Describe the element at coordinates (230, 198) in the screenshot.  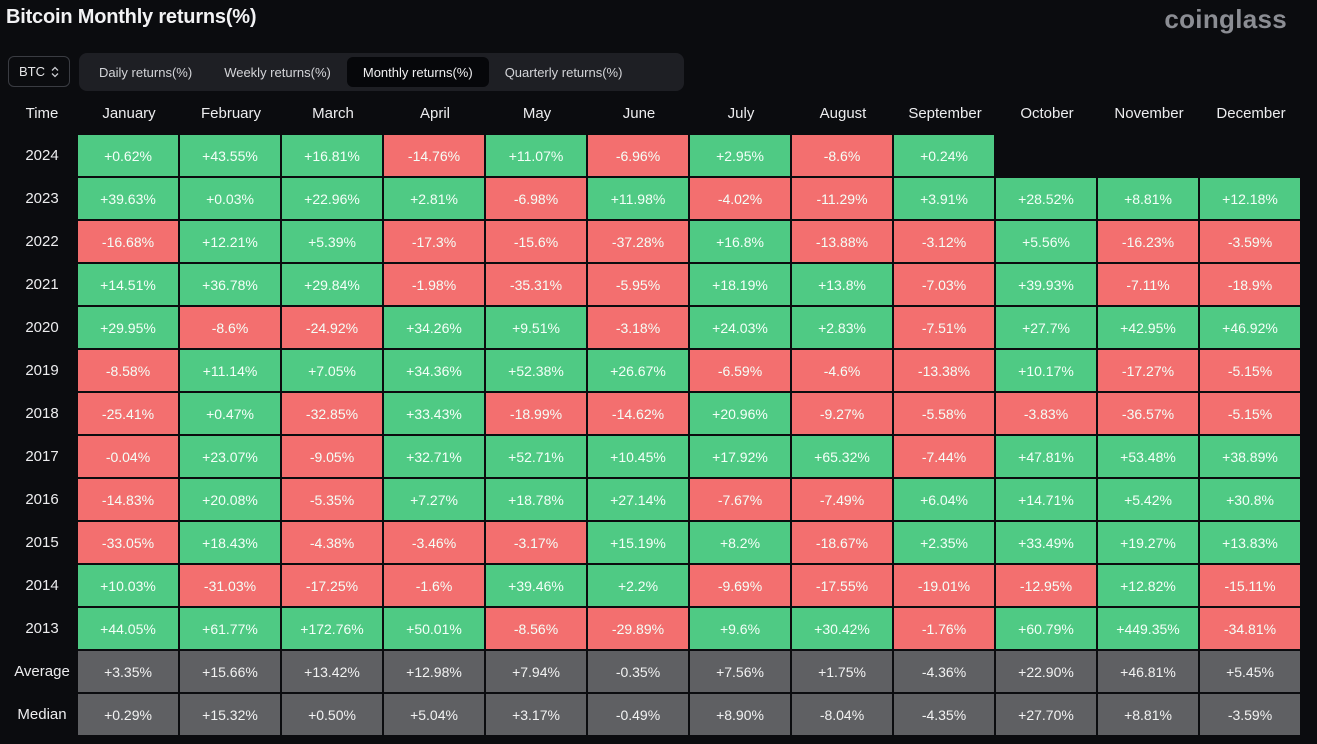
I see `return-cell: +0.03%` at that location.